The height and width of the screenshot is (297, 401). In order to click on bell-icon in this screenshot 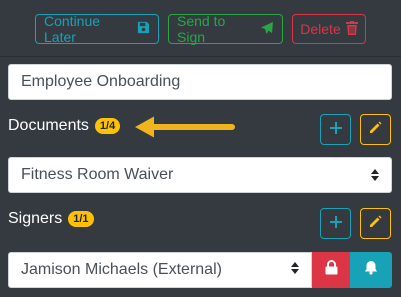, I will do `click(371, 270)`.